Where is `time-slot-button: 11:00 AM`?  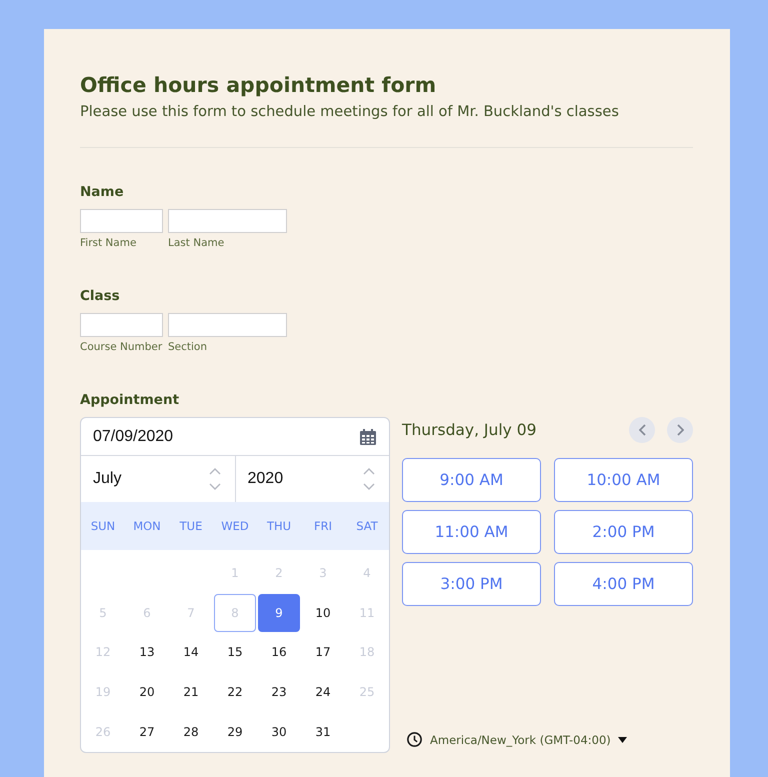
time-slot-button: 11:00 AM is located at coordinates (471, 532).